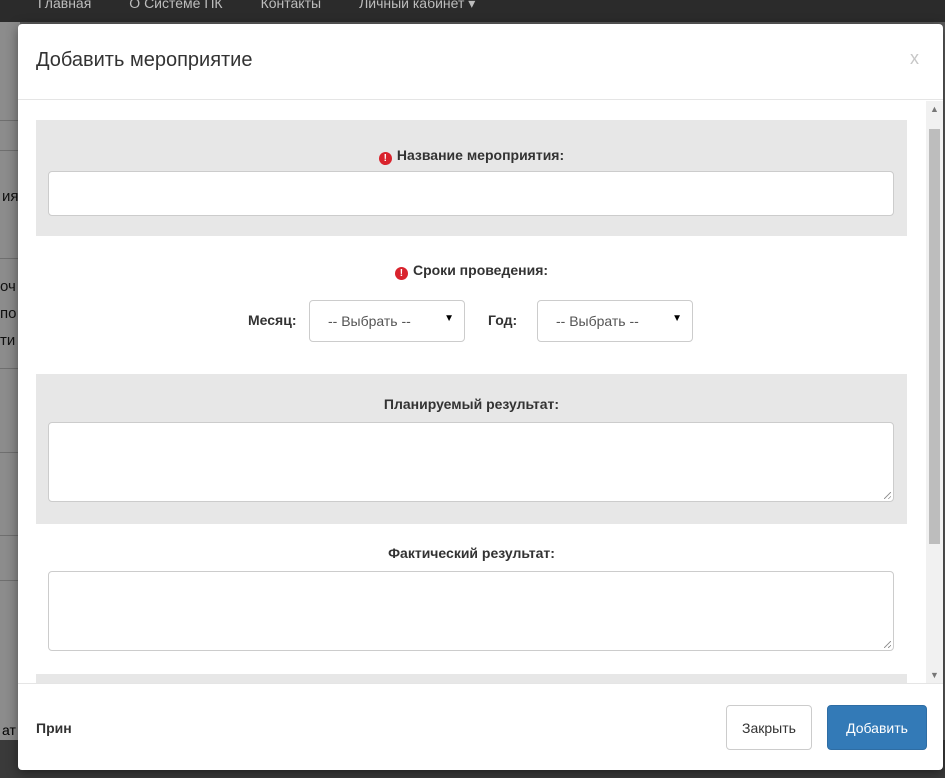 This screenshot has height=778, width=945. I want to click on scroll-up-arrow-icon: ▲, so click(934, 109).